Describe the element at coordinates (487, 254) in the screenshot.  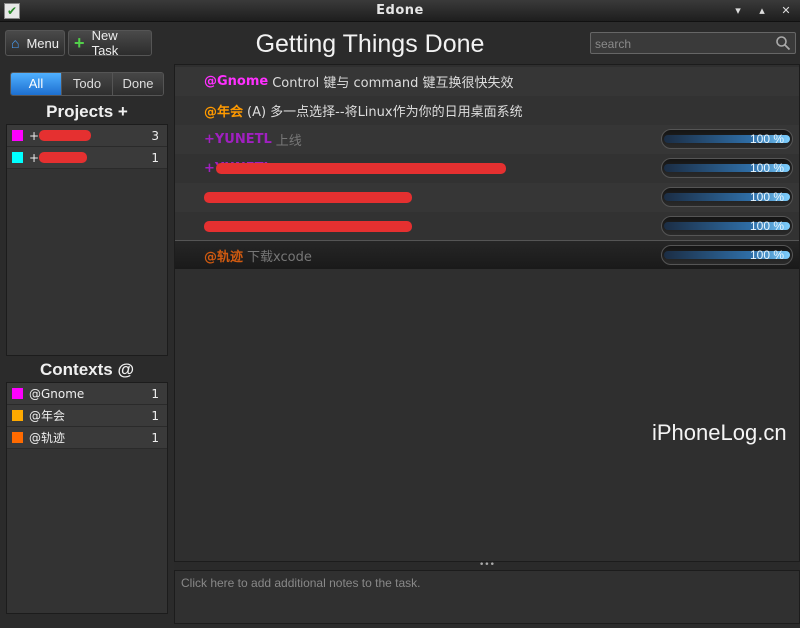
I see `task-row-selected: @轨迹 下载xcode 100 %` at that location.